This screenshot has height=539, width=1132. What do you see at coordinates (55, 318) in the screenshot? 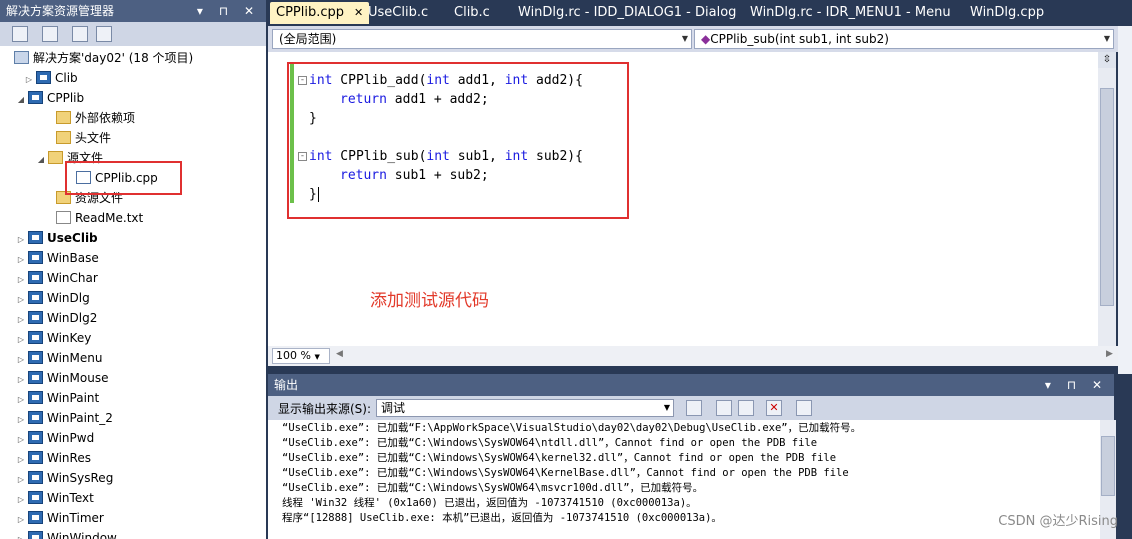
I see `tree-item-windlg2: ▷ WinDlg2` at bounding box center [55, 318].